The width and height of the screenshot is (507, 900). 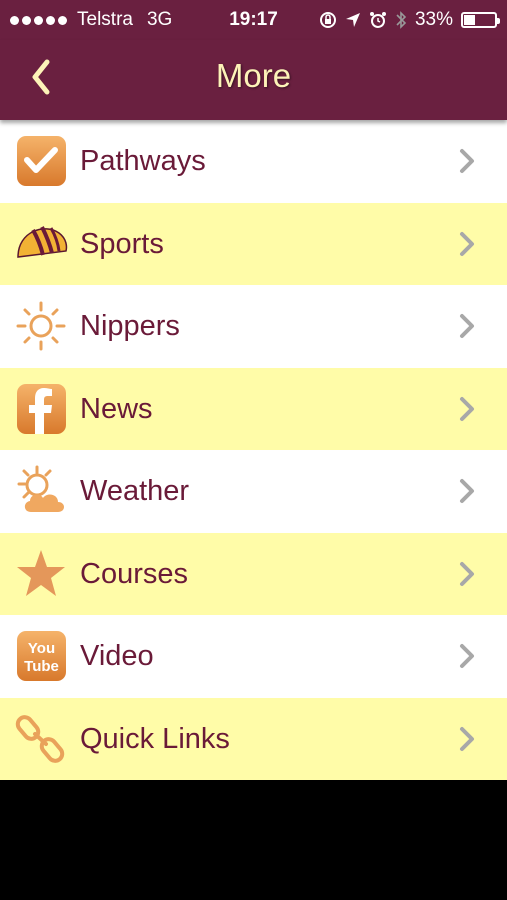 What do you see at coordinates (117, 656) in the screenshot?
I see `menu-item-label: Video` at bounding box center [117, 656].